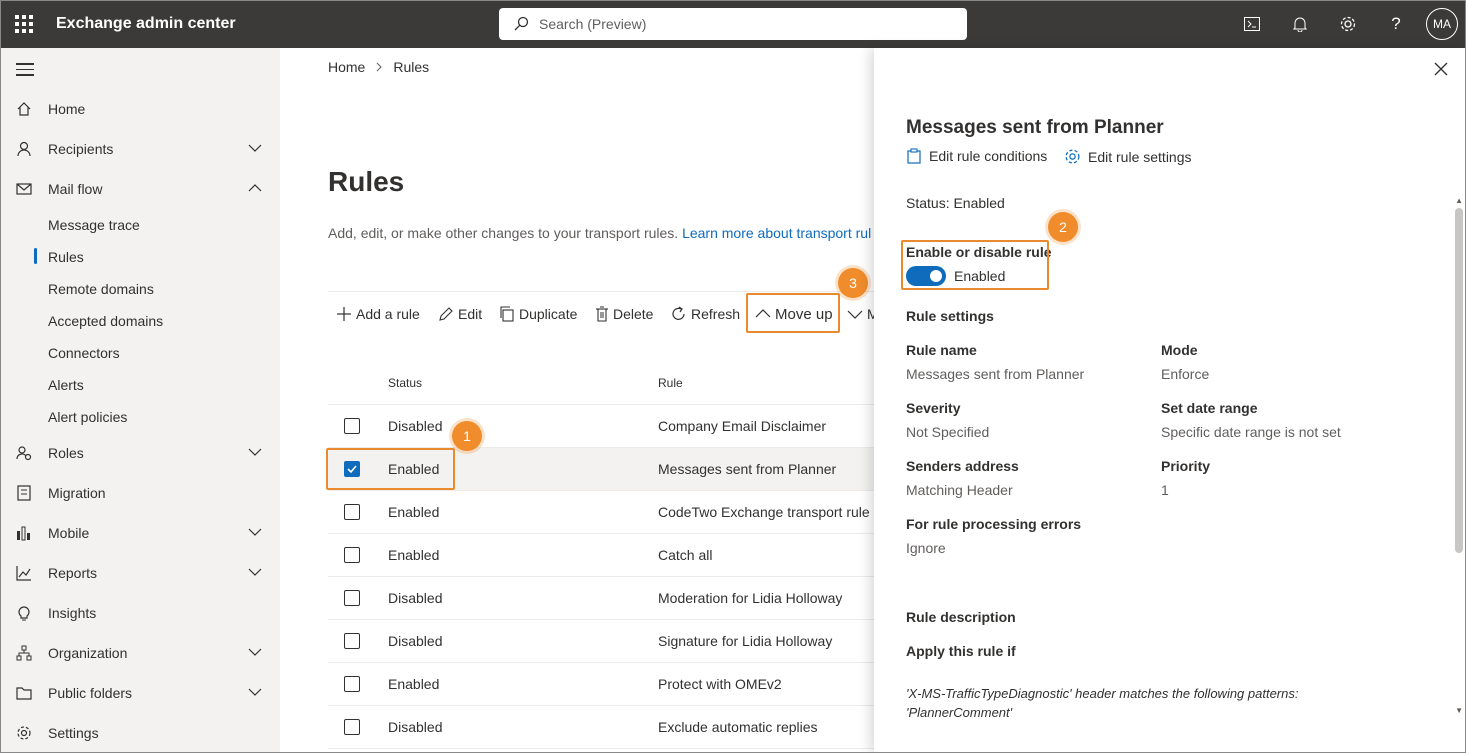  Describe the element at coordinates (140, 613) in the screenshot. I see `sidebar-item-insights: Insights` at that location.